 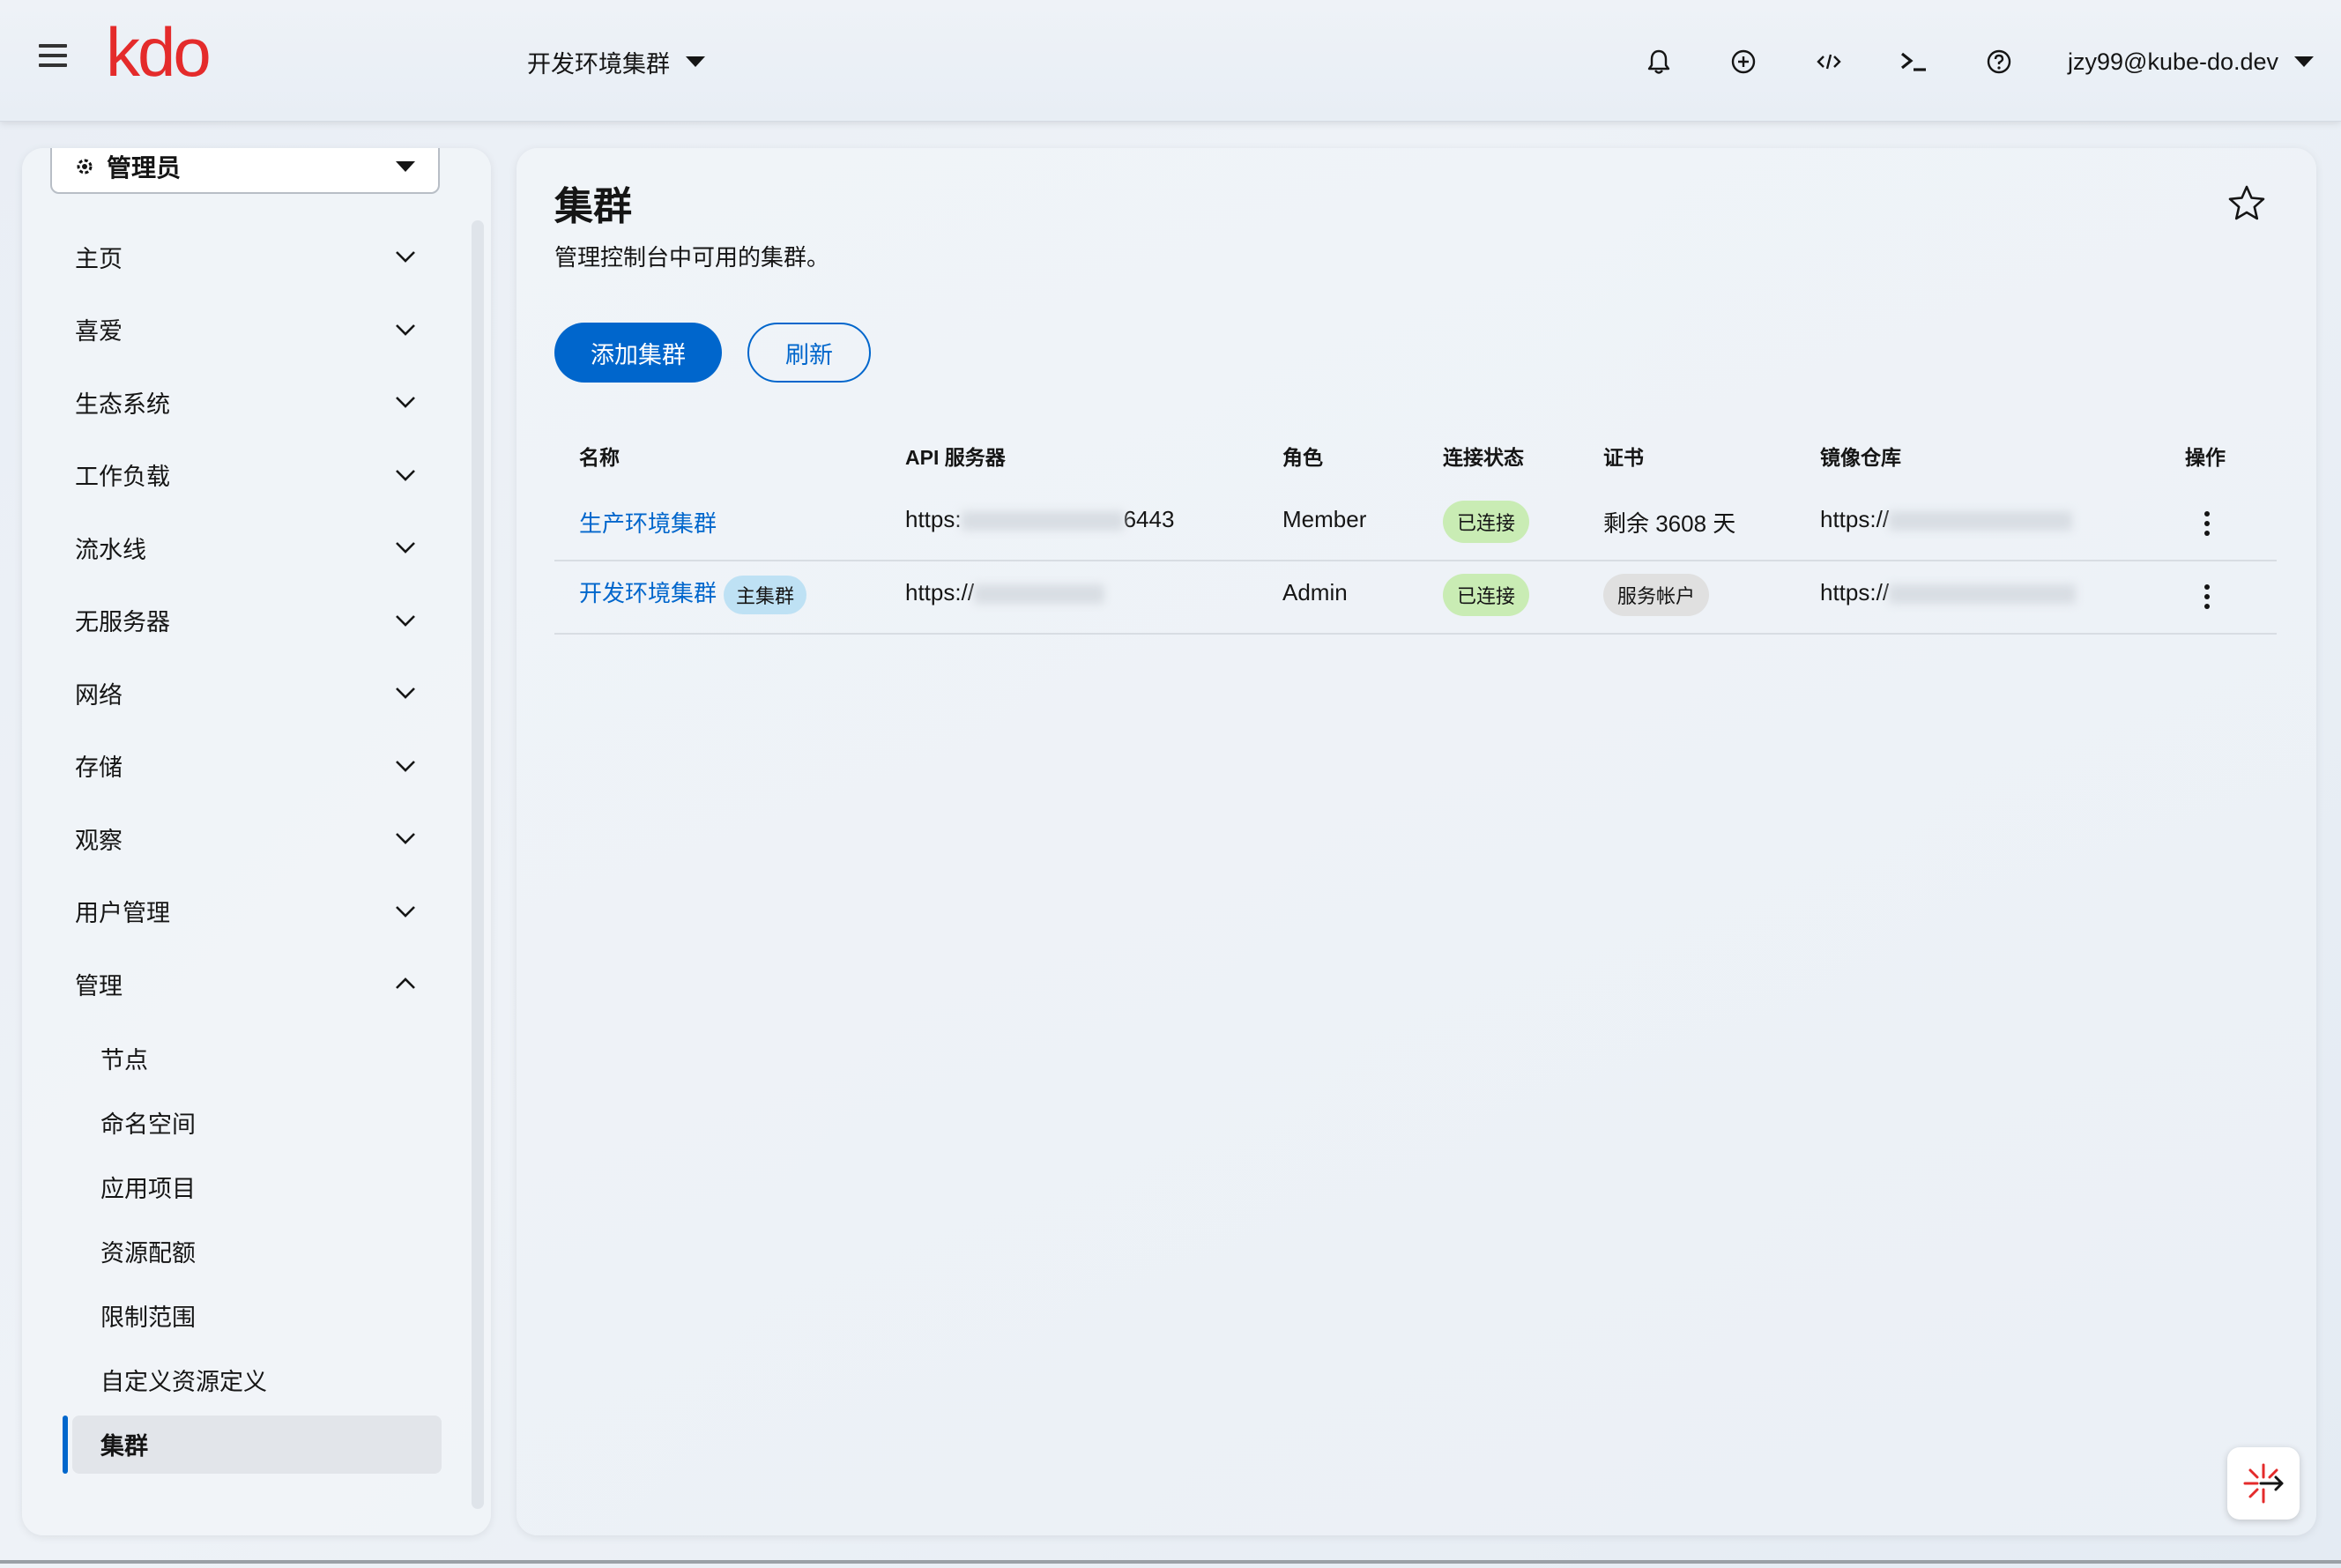 I want to click on registry-url: https://, so click(x=1949, y=592).